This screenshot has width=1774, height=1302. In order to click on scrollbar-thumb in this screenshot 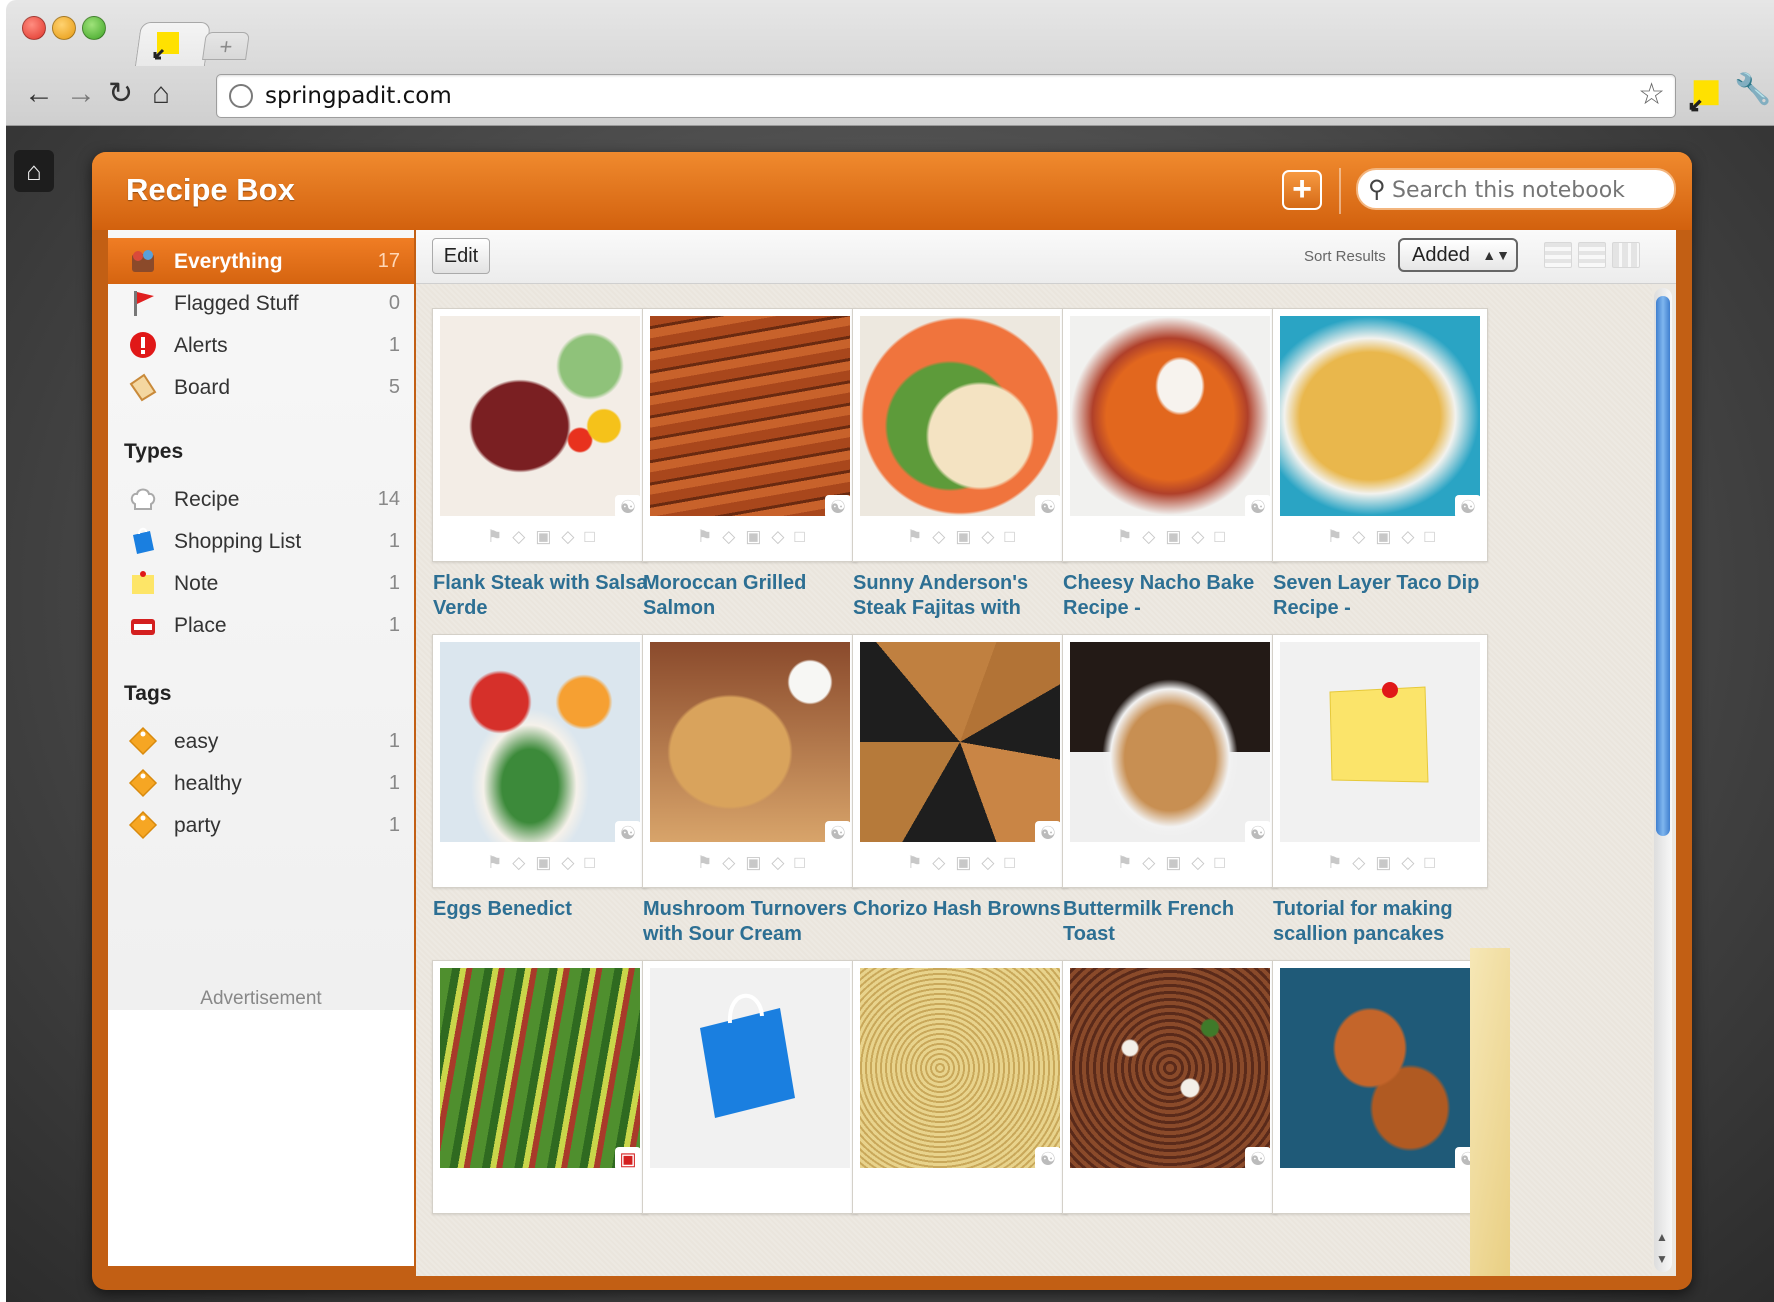, I will do `click(1663, 566)`.